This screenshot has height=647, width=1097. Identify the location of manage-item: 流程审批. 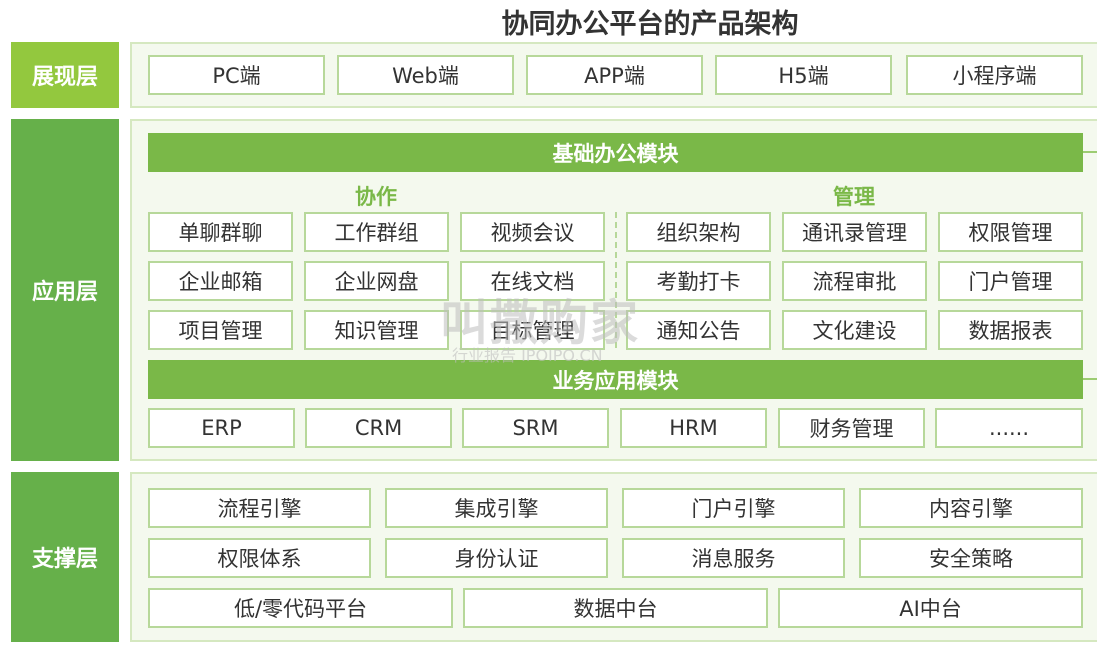
(854, 281).